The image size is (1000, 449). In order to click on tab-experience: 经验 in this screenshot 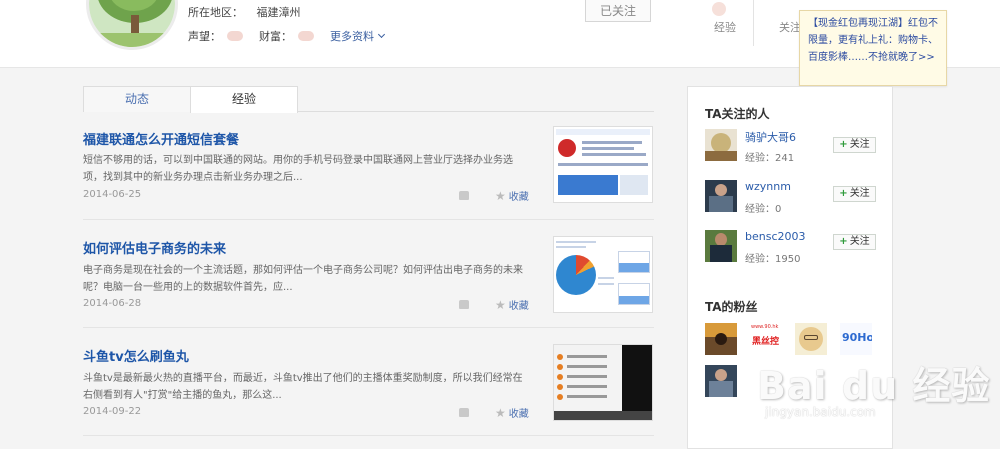, I will do `click(244, 99)`.